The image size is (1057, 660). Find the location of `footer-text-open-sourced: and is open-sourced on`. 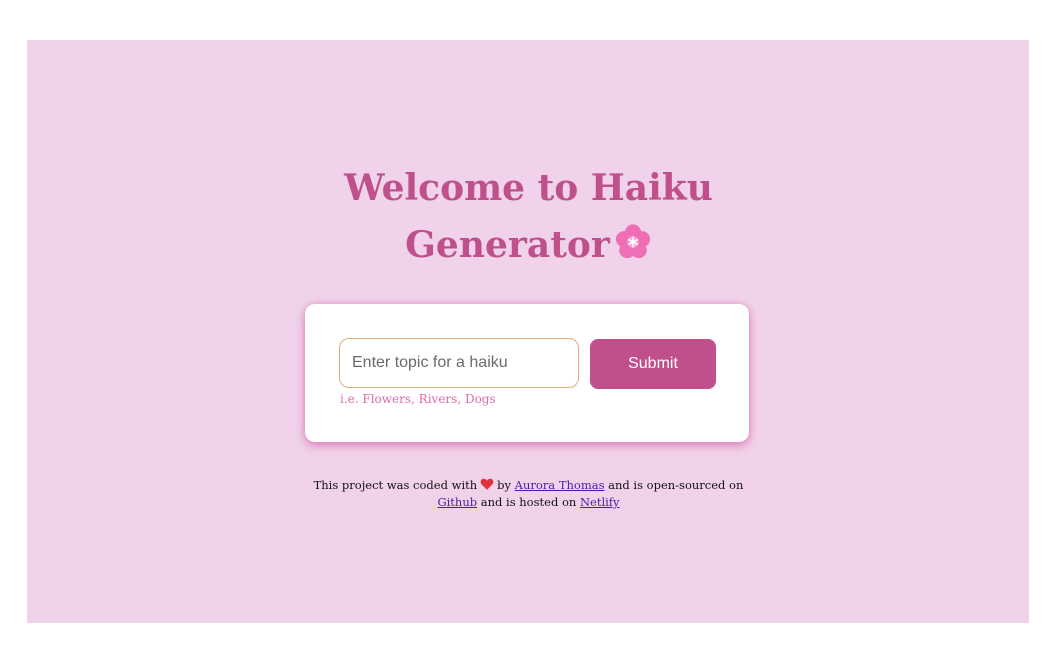

footer-text-open-sourced: and is open-sourced on is located at coordinates (676, 485).